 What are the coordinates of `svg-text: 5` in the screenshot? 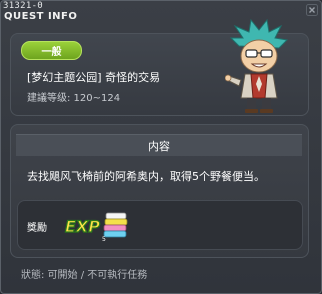 It's located at (104, 239).